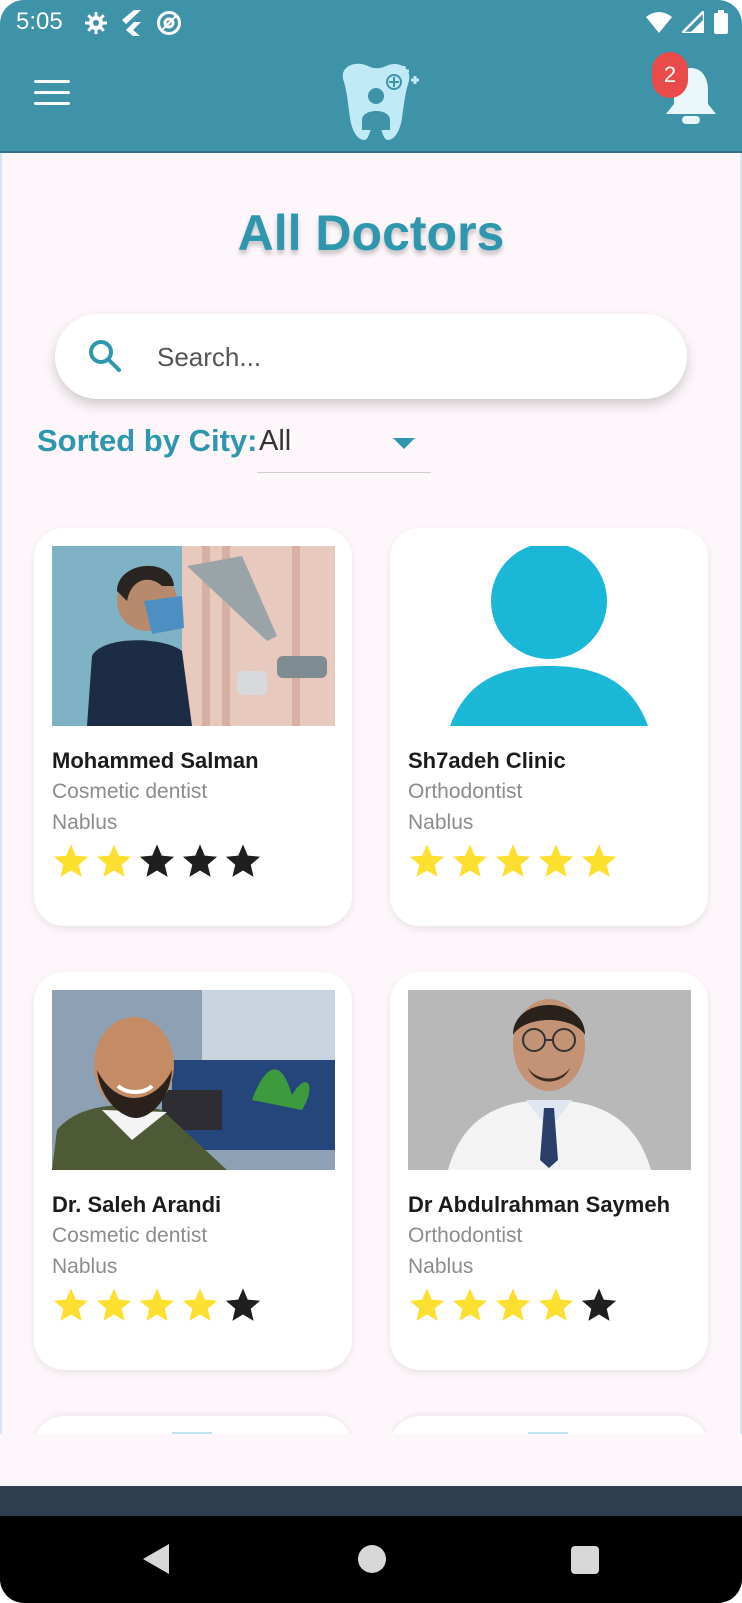 The image size is (742, 1603). What do you see at coordinates (585, 1560) in the screenshot?
I see `recents-icon` at bounding box center [585, 1560].